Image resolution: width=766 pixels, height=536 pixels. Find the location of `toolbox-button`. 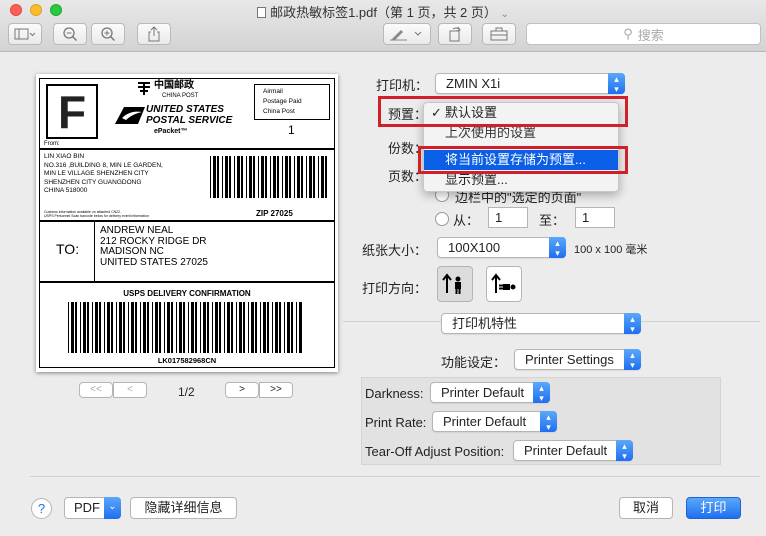

toolbox-button is located at coordinates (499, 34).